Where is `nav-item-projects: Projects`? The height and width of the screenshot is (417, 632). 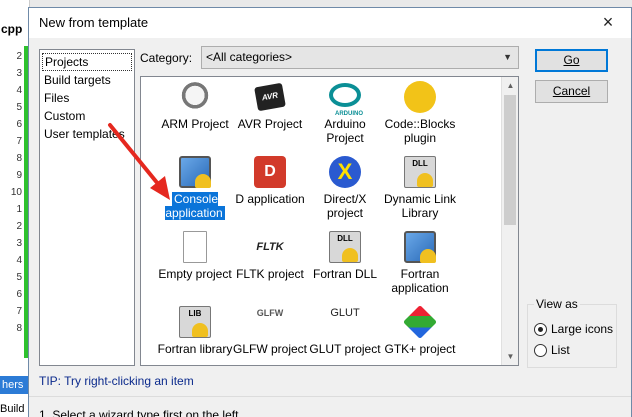
nav-item-projects: Projects is located at coordinates (87, 62).